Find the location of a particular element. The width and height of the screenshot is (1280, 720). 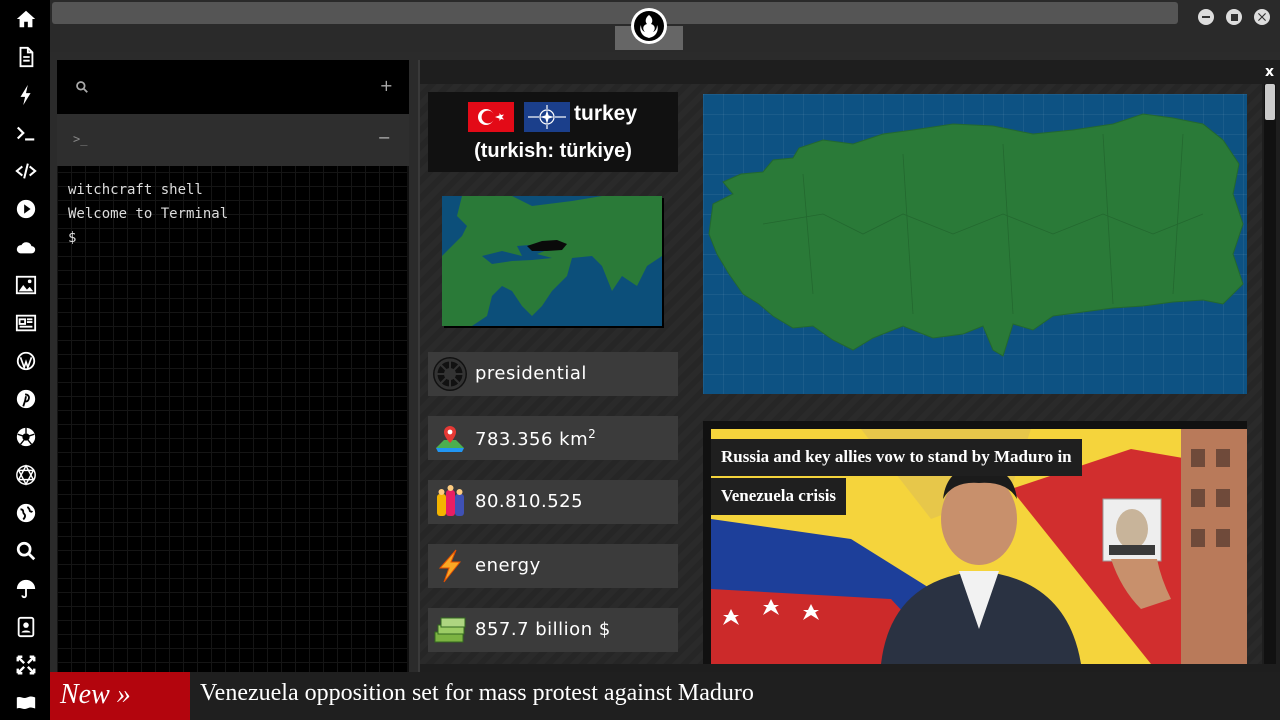

bolt-icon is located at coordinates (26, 95).